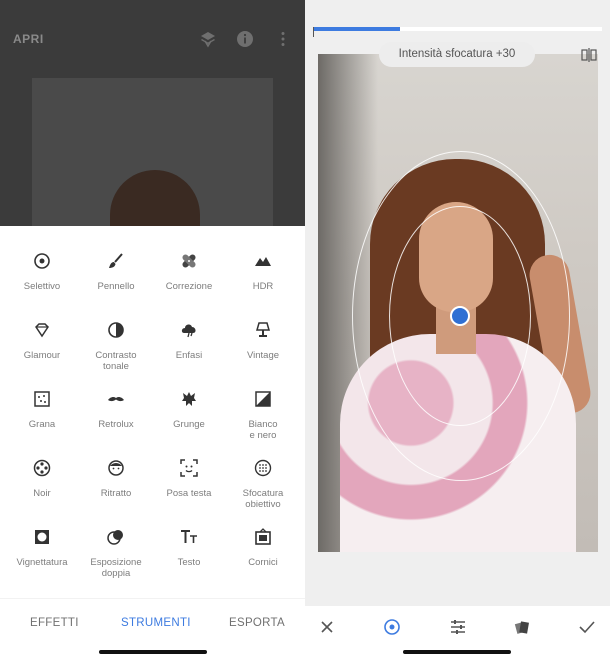 The width and height of the screenshot is (610, 660). I want to click on tool-retrolux: Retrolux, so click(116, 397).